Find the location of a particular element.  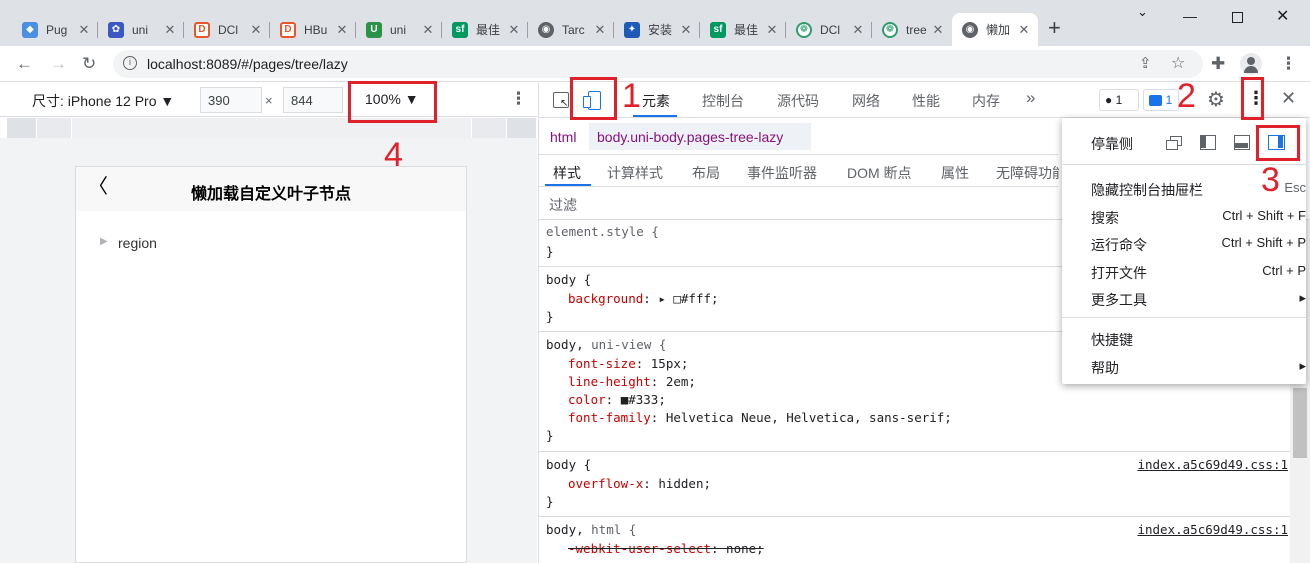

errors-badge: ● 1 is located at coordinates (1119, 100).